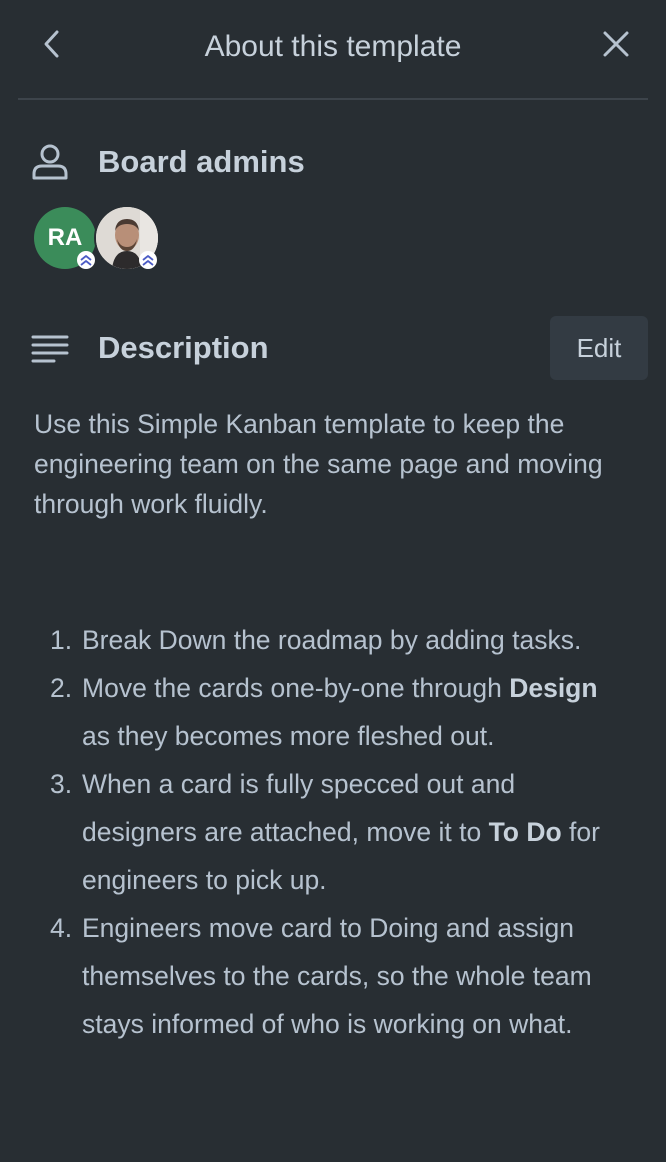 Image resolution: width=666 pixels, height=1162 pixels. Describe the element at coordinates (201, 161) in the screenshot. I see `board-admins-title: Board admins` at that location.